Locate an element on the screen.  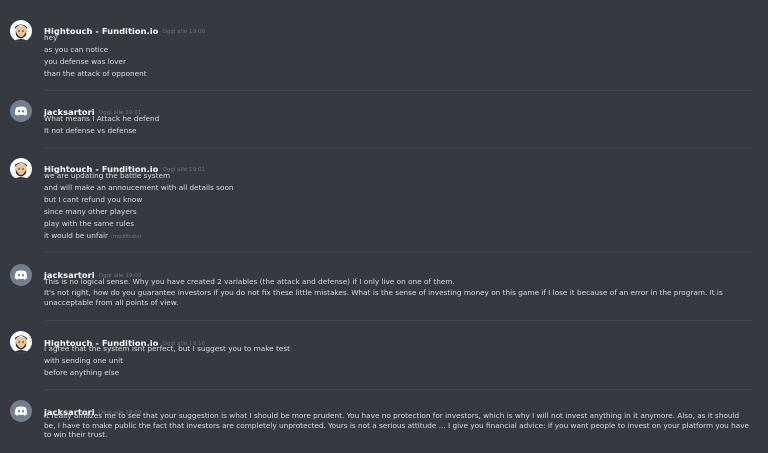
message-line: you defense was lover is located at coordinates (85, 61).